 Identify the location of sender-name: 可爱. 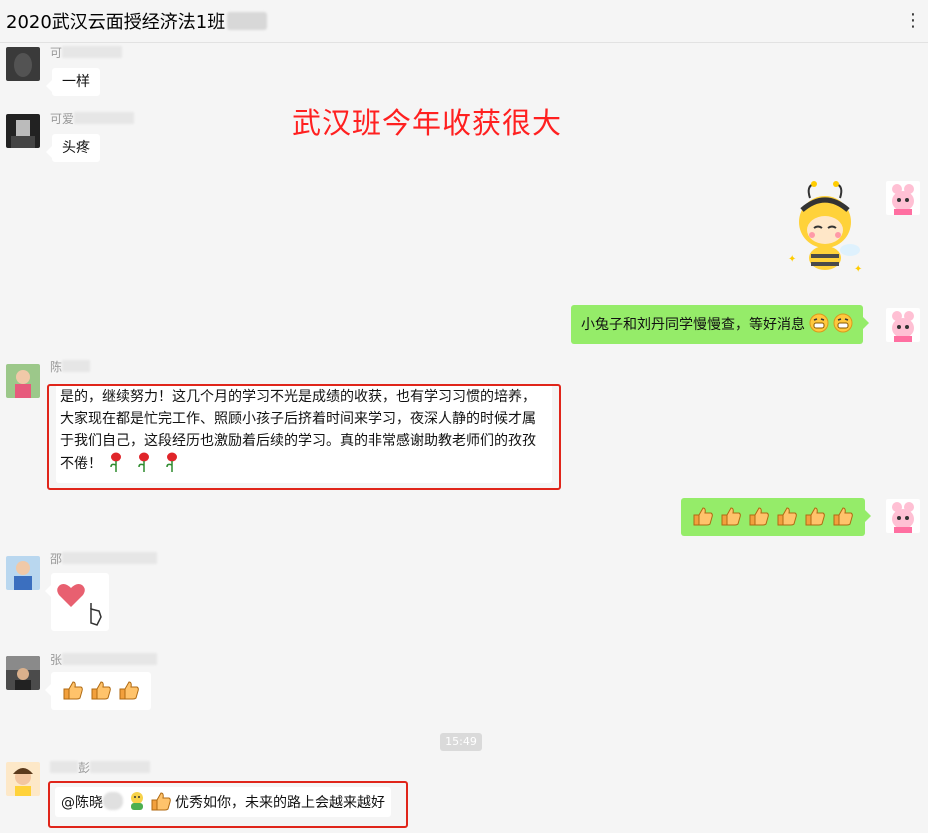
(92, 118).